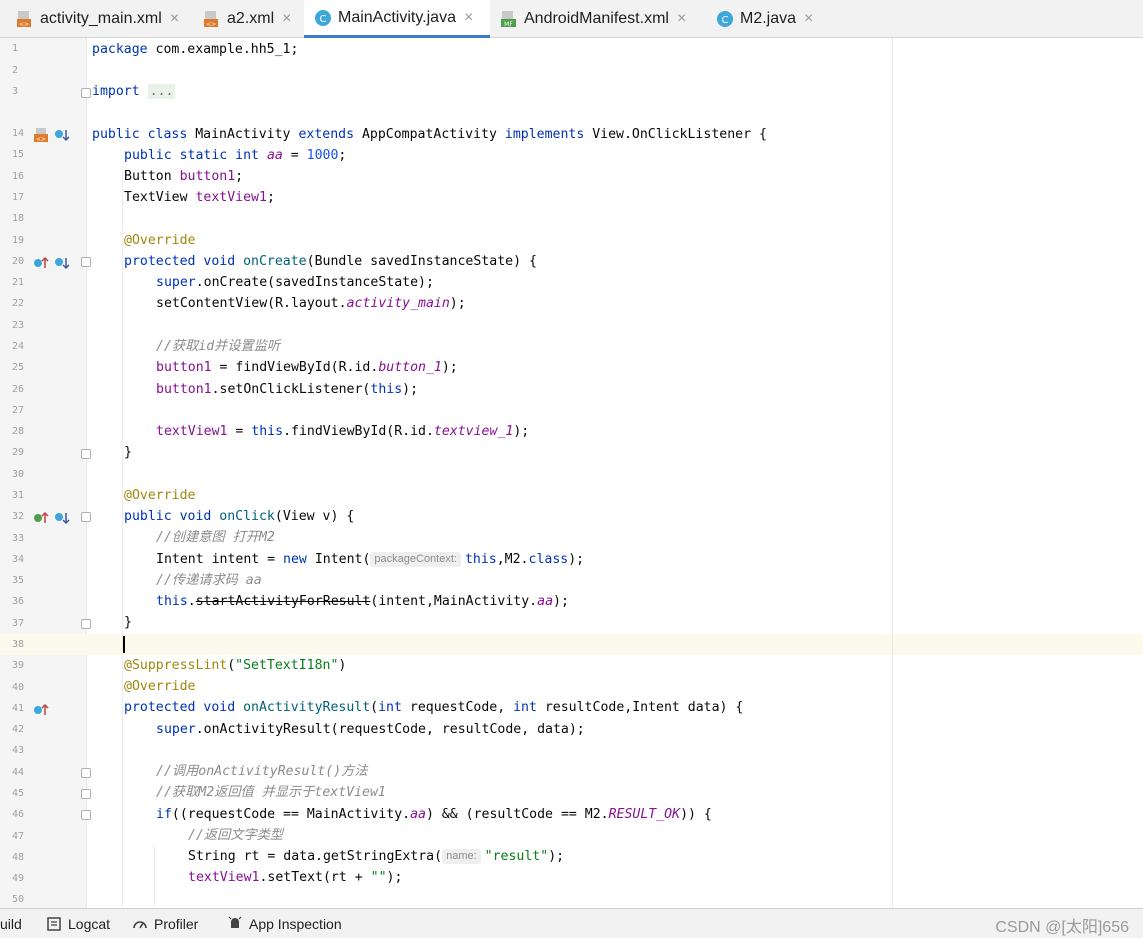 This screenshot has width=1143, height=938. Describe the element at coordinates (18, 176) in the screenshot. I see `line-number: 16` at that location.